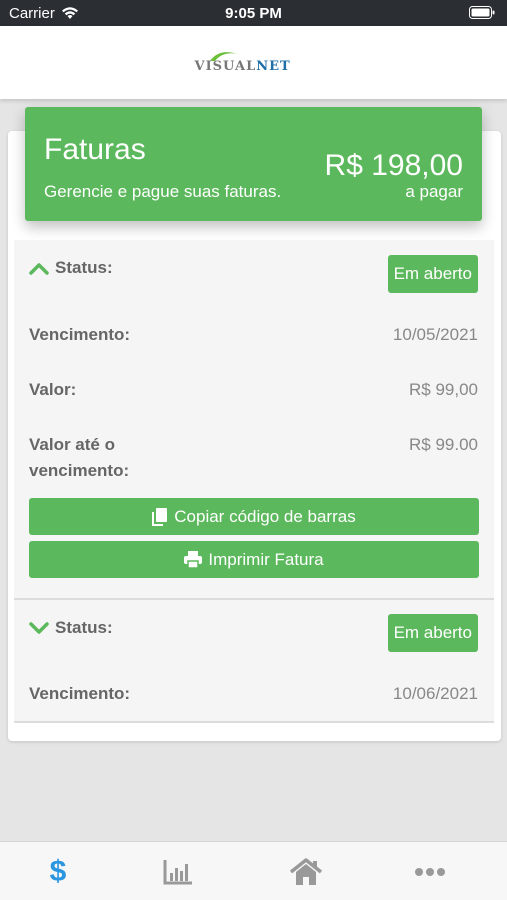 This screenshot has width=507, height=900. What do you see at coordinates (434, 191) in the screenshot?
I see `amount-due-label: a pagar` at bounding box center [434, 191].